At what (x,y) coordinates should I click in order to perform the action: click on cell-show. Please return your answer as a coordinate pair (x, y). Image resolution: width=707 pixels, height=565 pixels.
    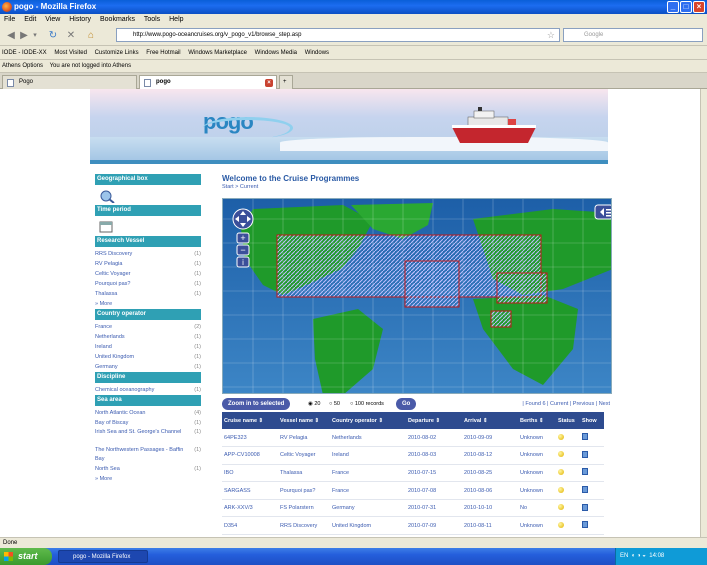
    Looking at the image, I should click on (592, 455).